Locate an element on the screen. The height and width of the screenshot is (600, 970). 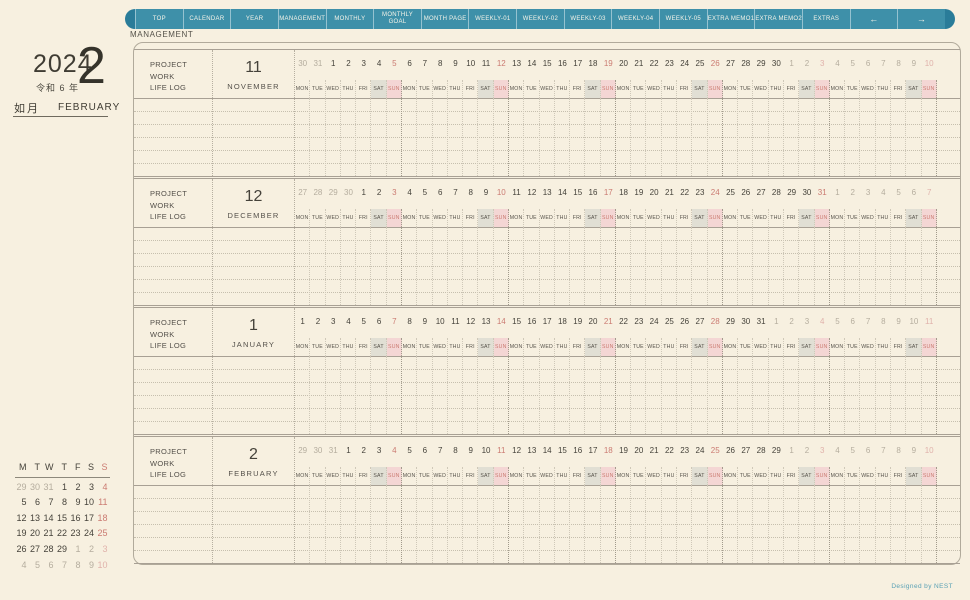
day-column: 19 FRI is located at coordinates (578, 371).